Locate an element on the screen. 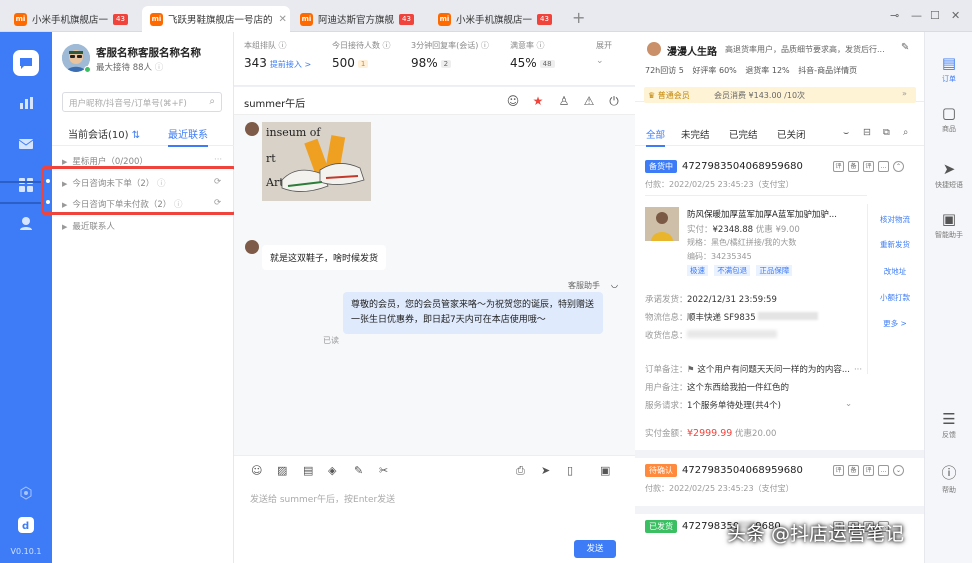 The width and height of the screenshot is (972, 563). order-header: 备货中 4727983504068959680 is located at coordinates (724, 166).